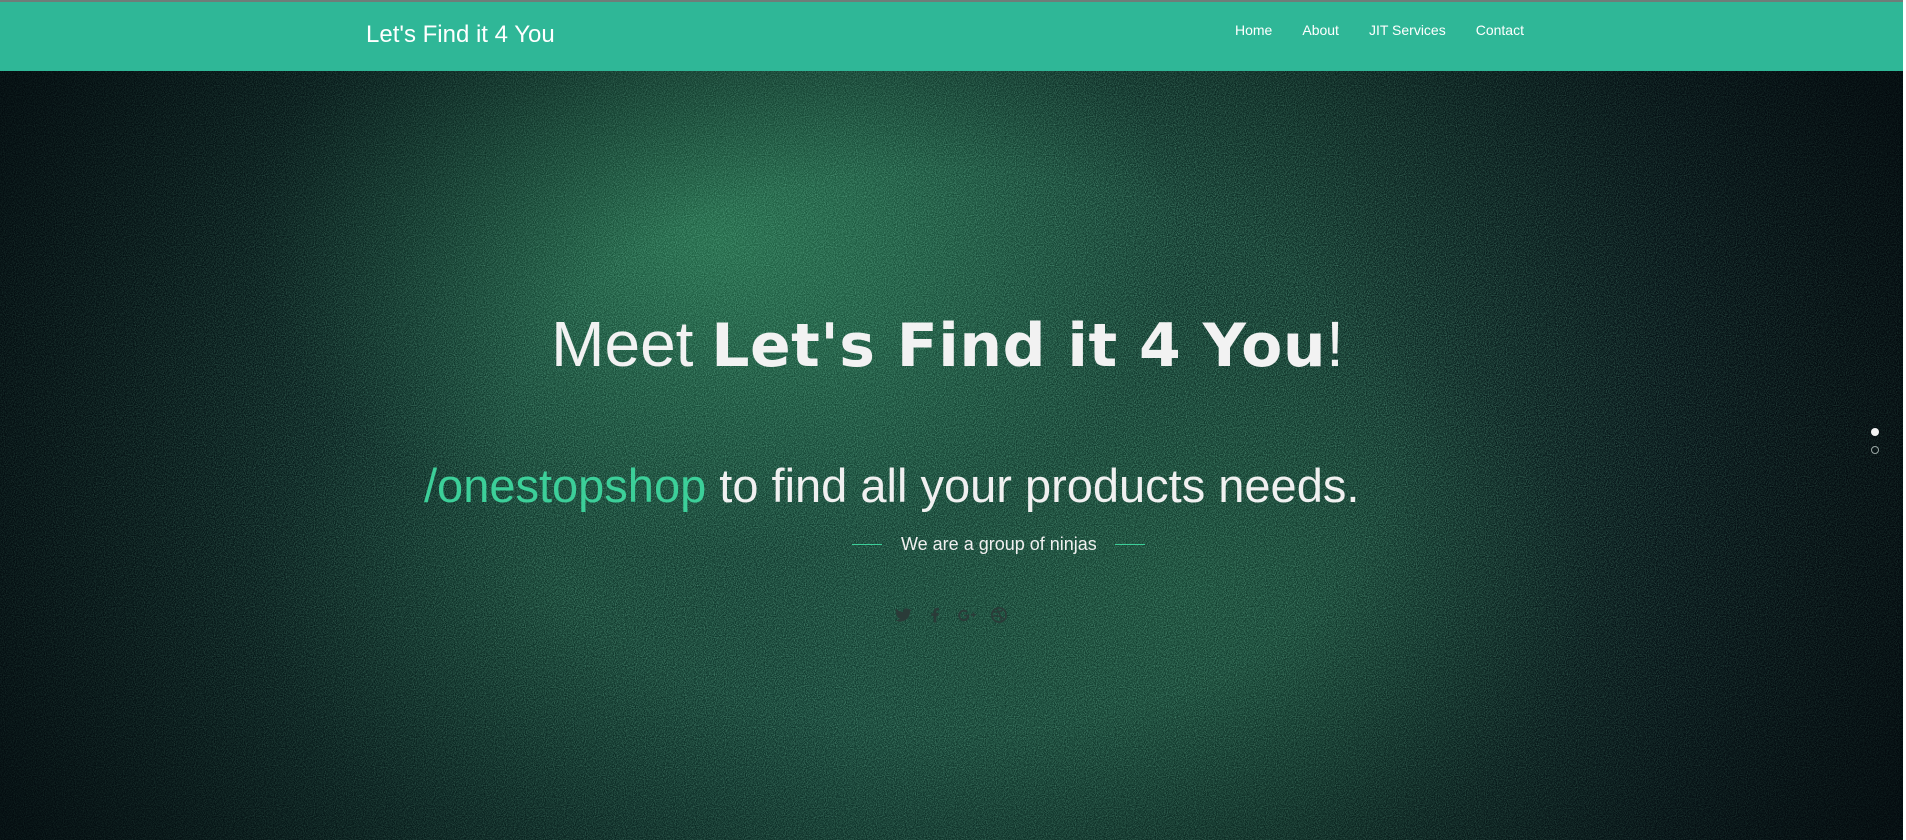 The height and width of the screenshot is (840, 1906). I want to click on nav-link-about: About, so click(1320, 30).